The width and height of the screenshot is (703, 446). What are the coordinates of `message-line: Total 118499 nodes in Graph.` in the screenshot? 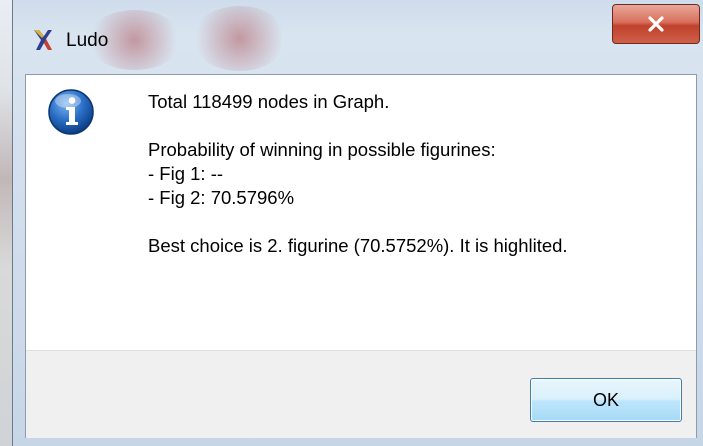 It's located at (269, 101).